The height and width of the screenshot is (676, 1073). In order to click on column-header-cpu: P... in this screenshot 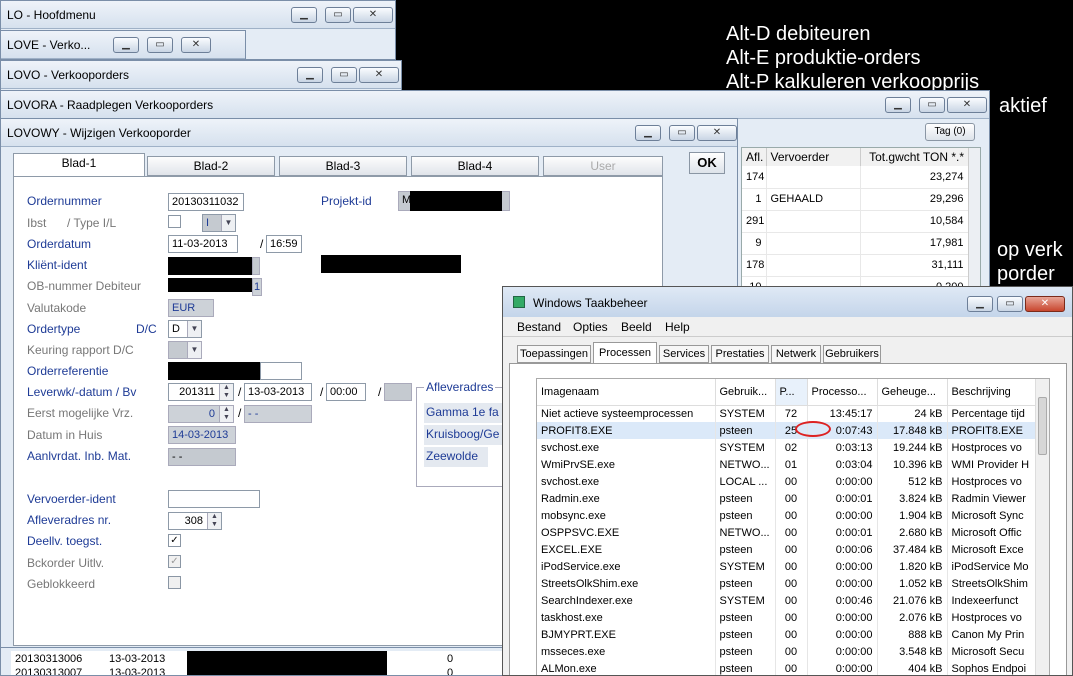, I will do `click(791, 392)`.